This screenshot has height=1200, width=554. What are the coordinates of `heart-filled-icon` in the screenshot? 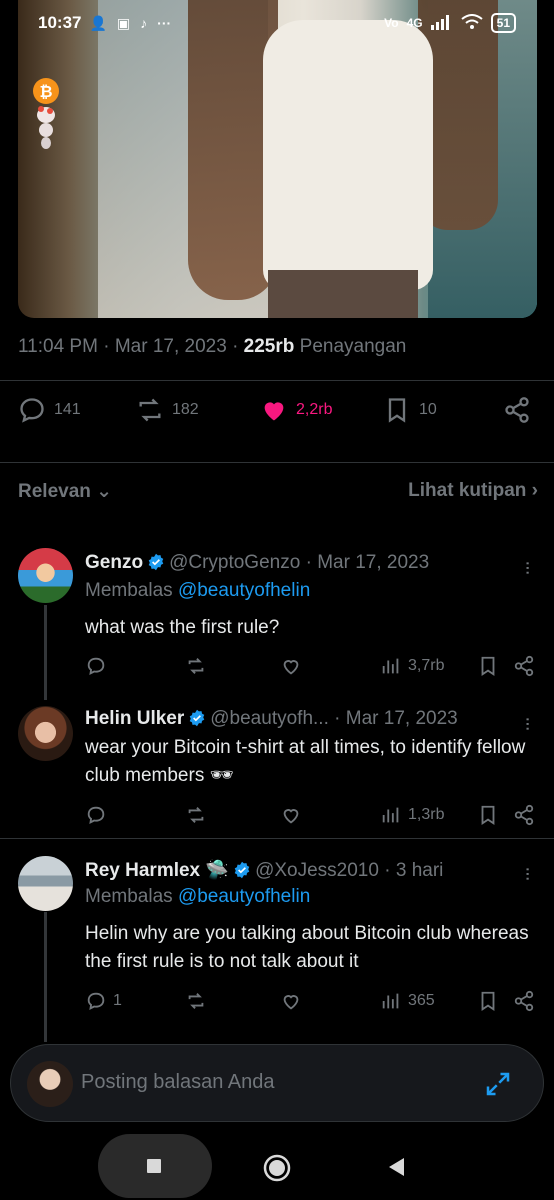 It's located at (274, 411).